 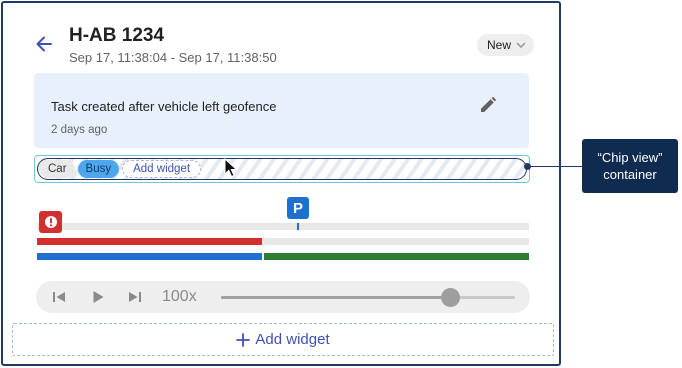 I want to click on add-widget-button: Add widget, so click(x=283, y=339).